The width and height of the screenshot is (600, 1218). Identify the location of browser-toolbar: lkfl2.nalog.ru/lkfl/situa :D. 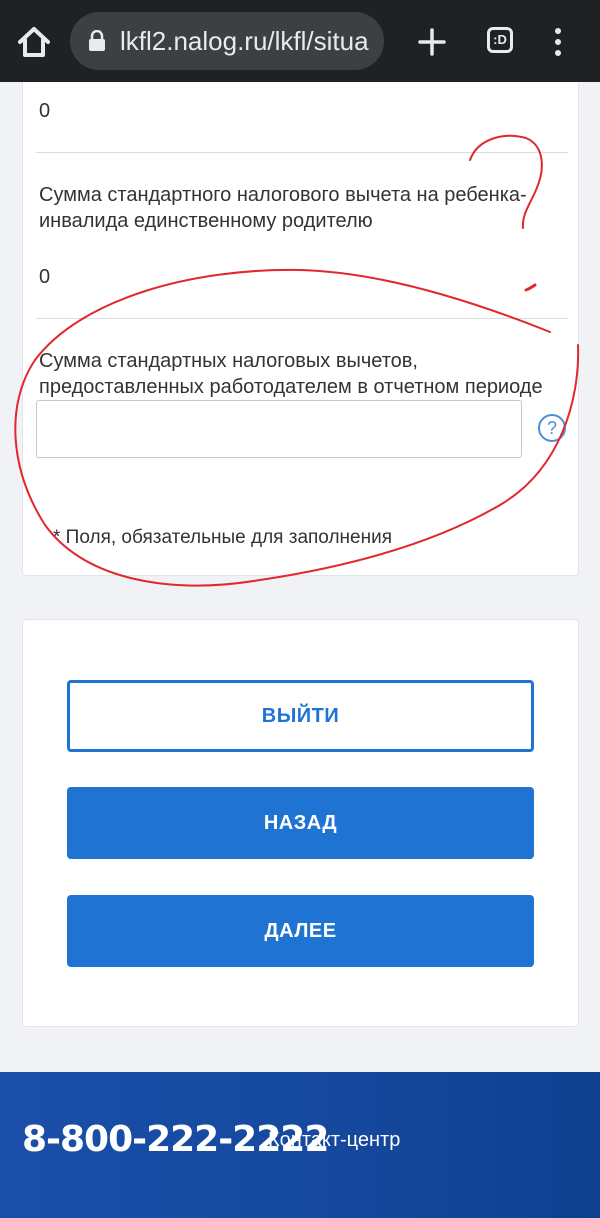
(300, 41).